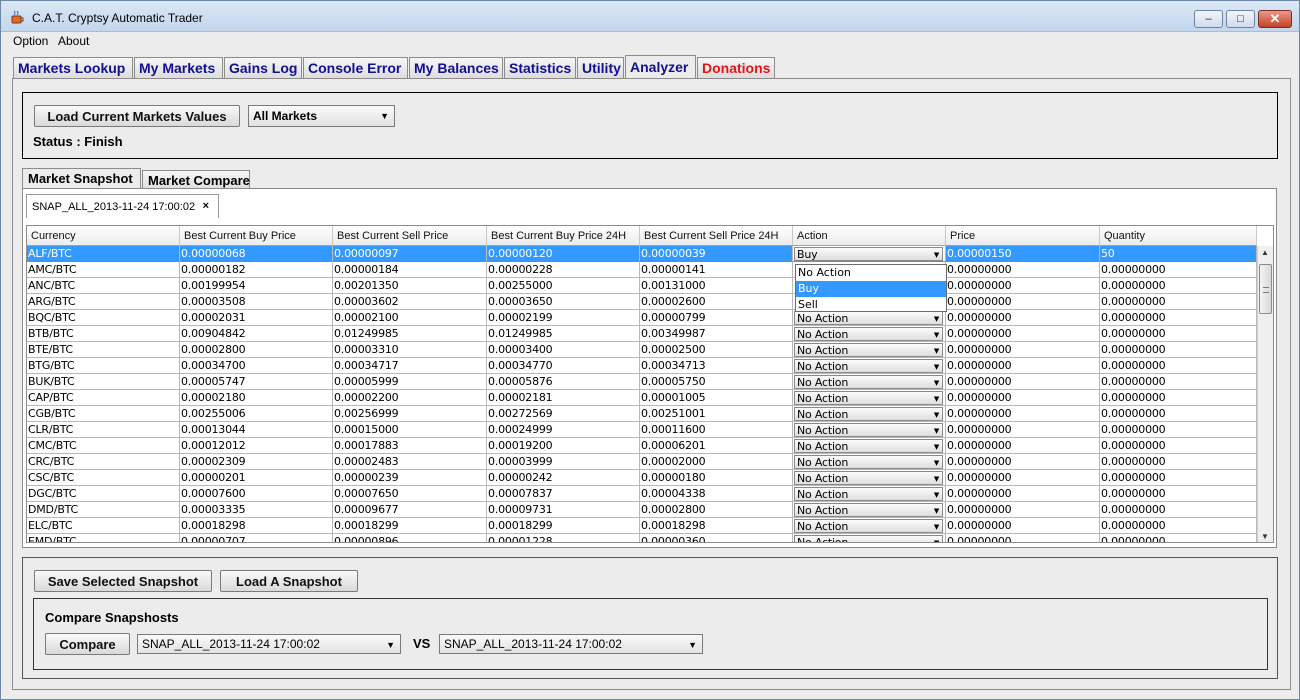 The width and height of the screenshot is (1300, 700). Describe the element at coordinates (716, 350) in the screenshot. I see `table-cell: 0.00002500` at that location.